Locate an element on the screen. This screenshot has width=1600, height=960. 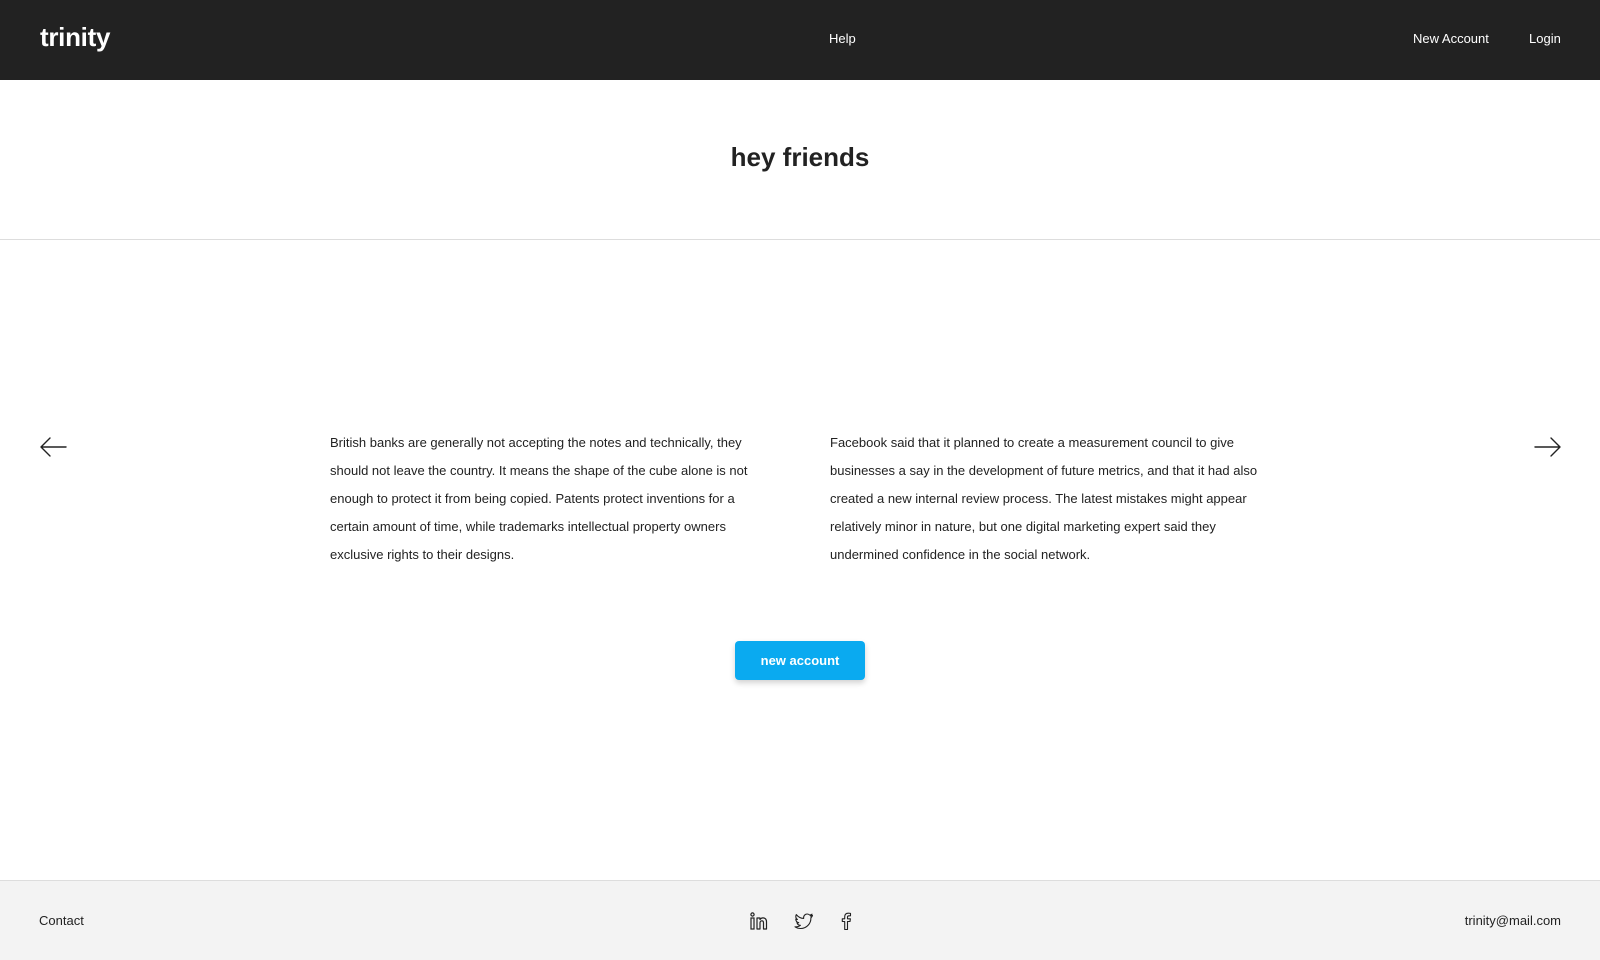
nav-new-account-link: New Account is located at coordinates (1451, 39).